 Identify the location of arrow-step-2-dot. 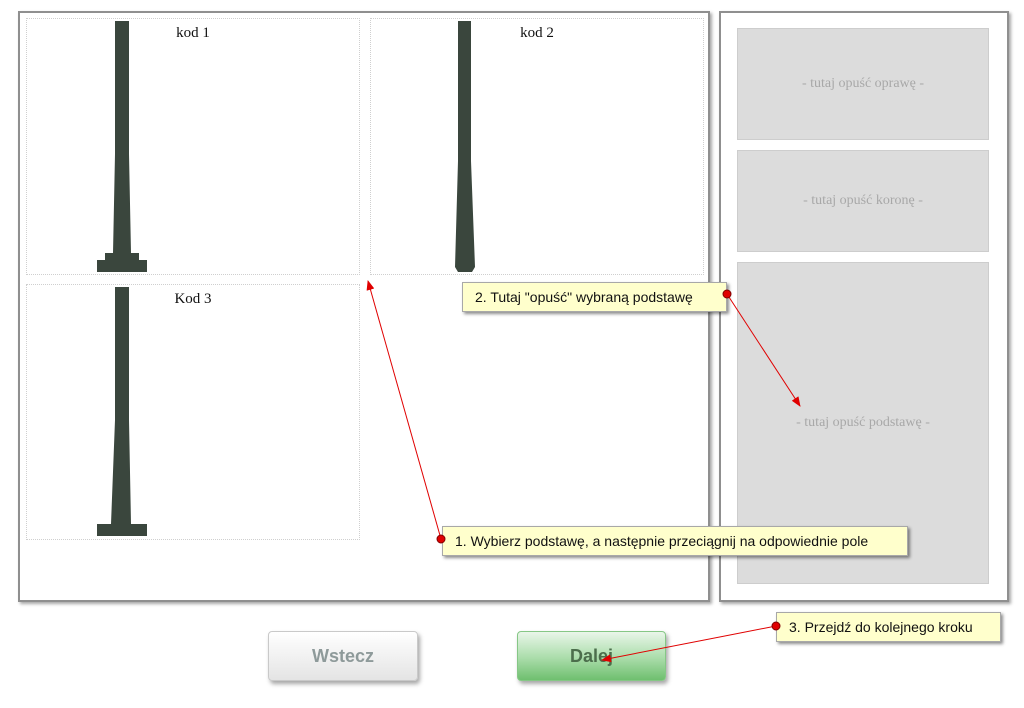
(727, 294).